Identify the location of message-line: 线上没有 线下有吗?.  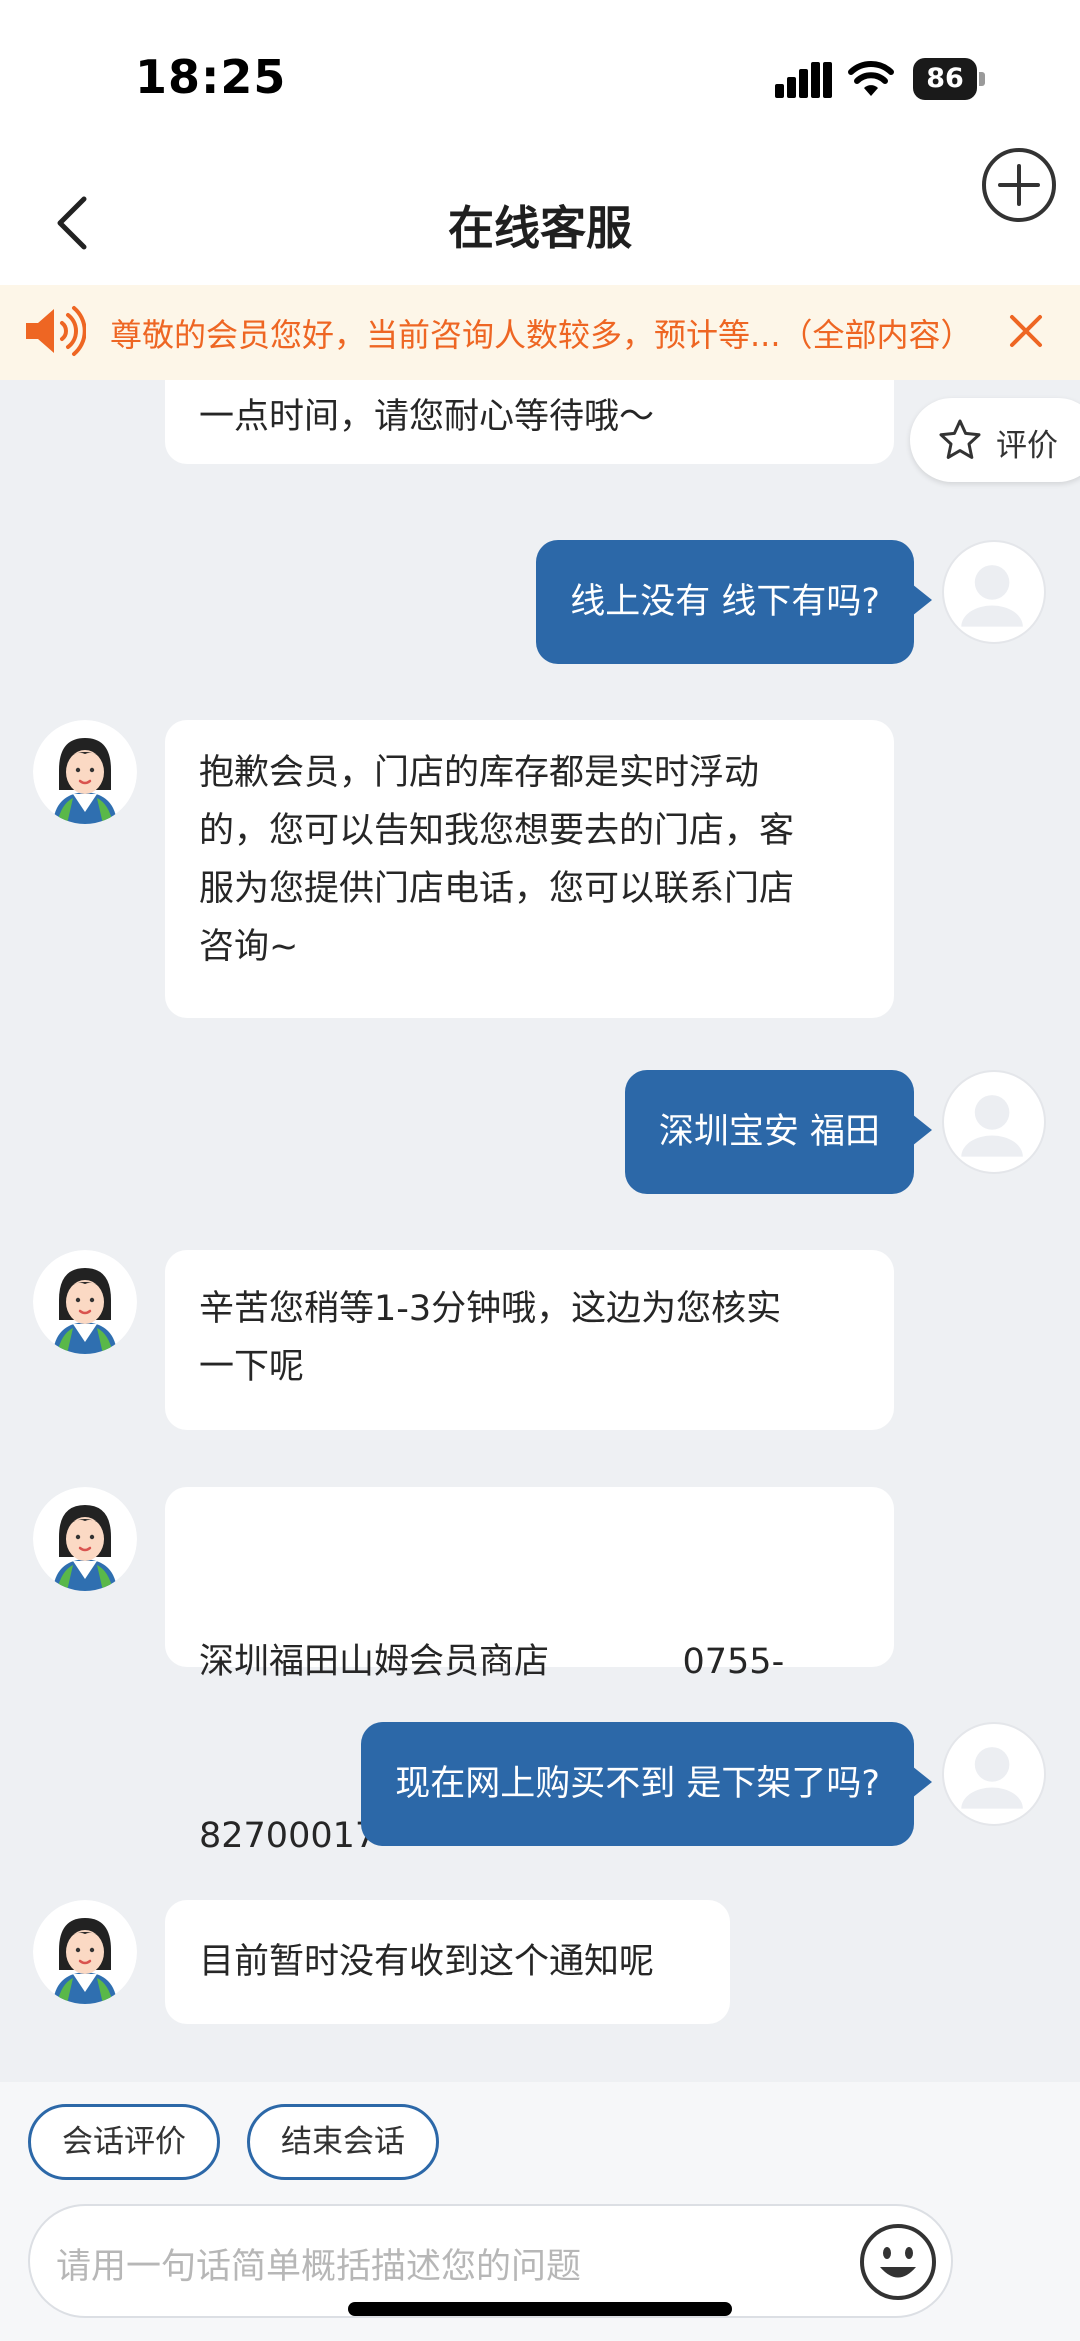
(725, 602).